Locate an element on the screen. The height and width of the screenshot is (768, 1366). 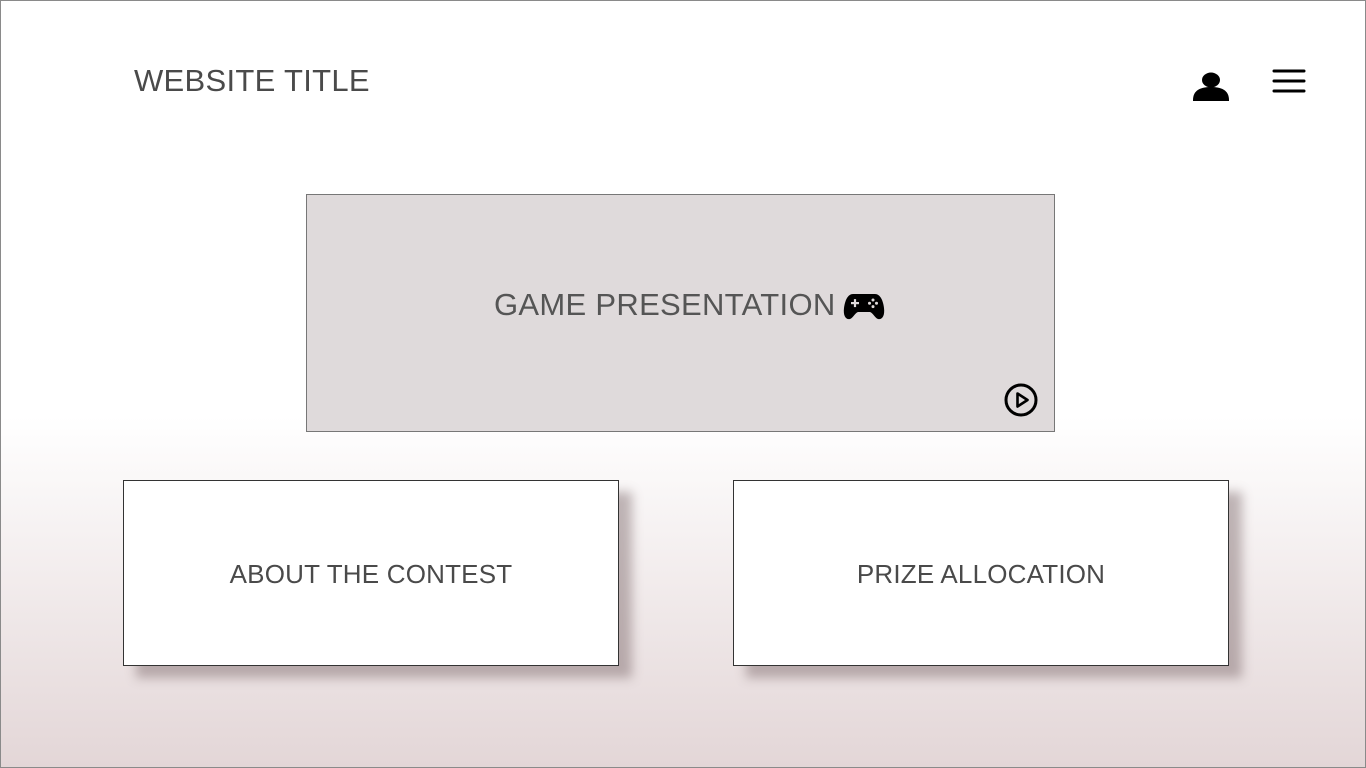
gamepad-icon is located at coordinates (864, 307).